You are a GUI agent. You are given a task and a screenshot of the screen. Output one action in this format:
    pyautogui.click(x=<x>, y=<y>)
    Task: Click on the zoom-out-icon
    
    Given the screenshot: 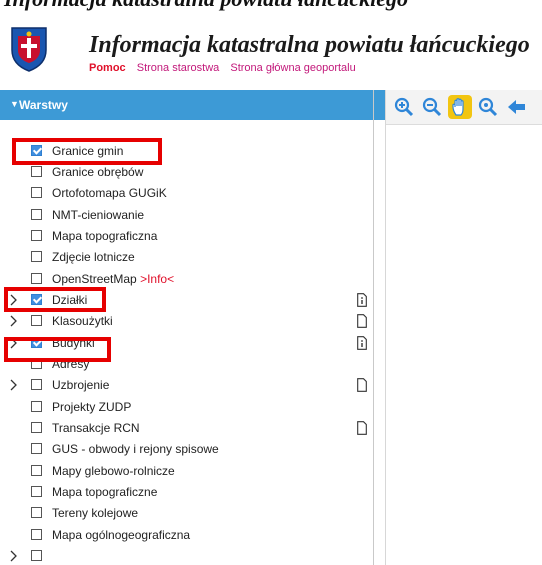 What is the action you would take?
    pyautogui.click(x=432, y=107)
    